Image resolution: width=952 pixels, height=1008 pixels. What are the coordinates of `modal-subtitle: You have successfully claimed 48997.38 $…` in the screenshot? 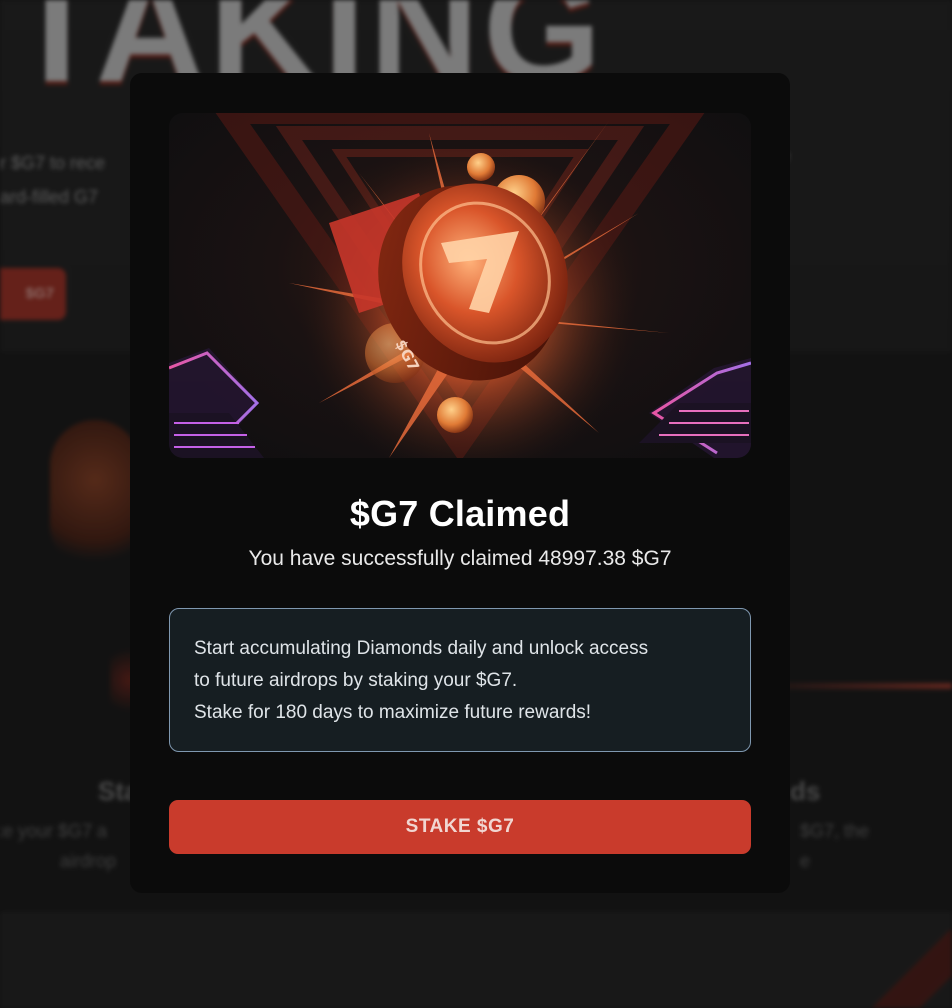 It's located at (460, 558).